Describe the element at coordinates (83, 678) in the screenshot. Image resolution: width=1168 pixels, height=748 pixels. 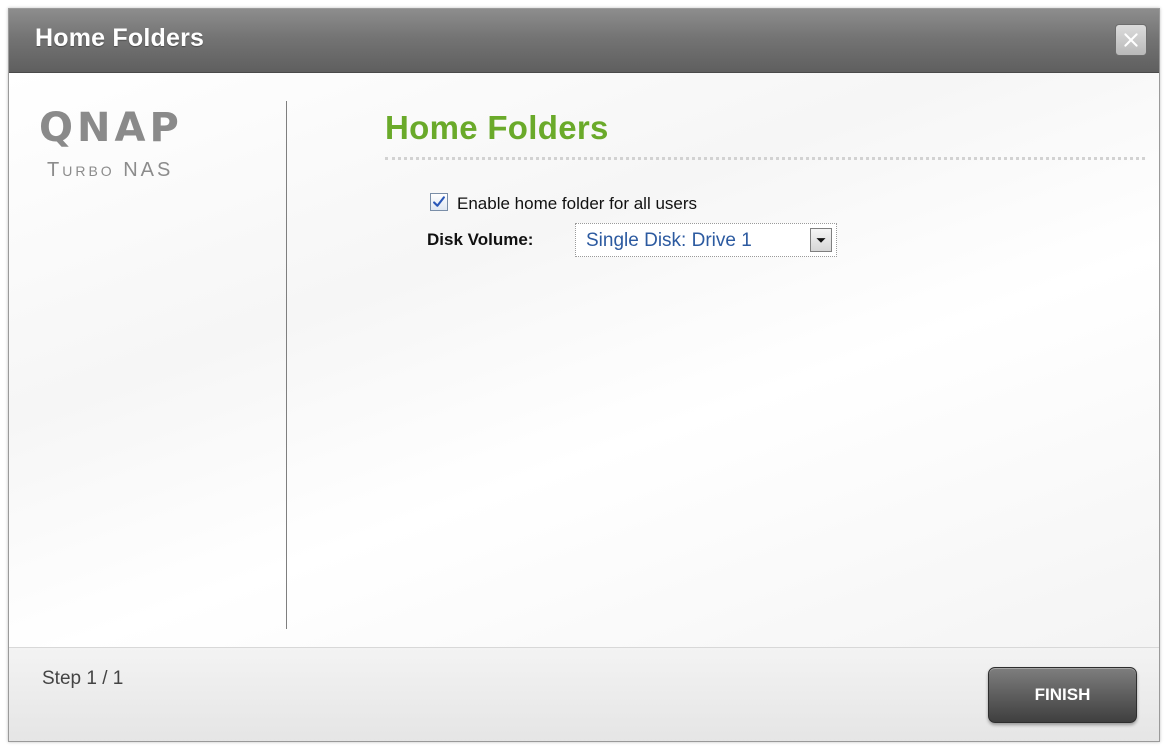
I see `step-indicator: Step 1 / 1` at that location.